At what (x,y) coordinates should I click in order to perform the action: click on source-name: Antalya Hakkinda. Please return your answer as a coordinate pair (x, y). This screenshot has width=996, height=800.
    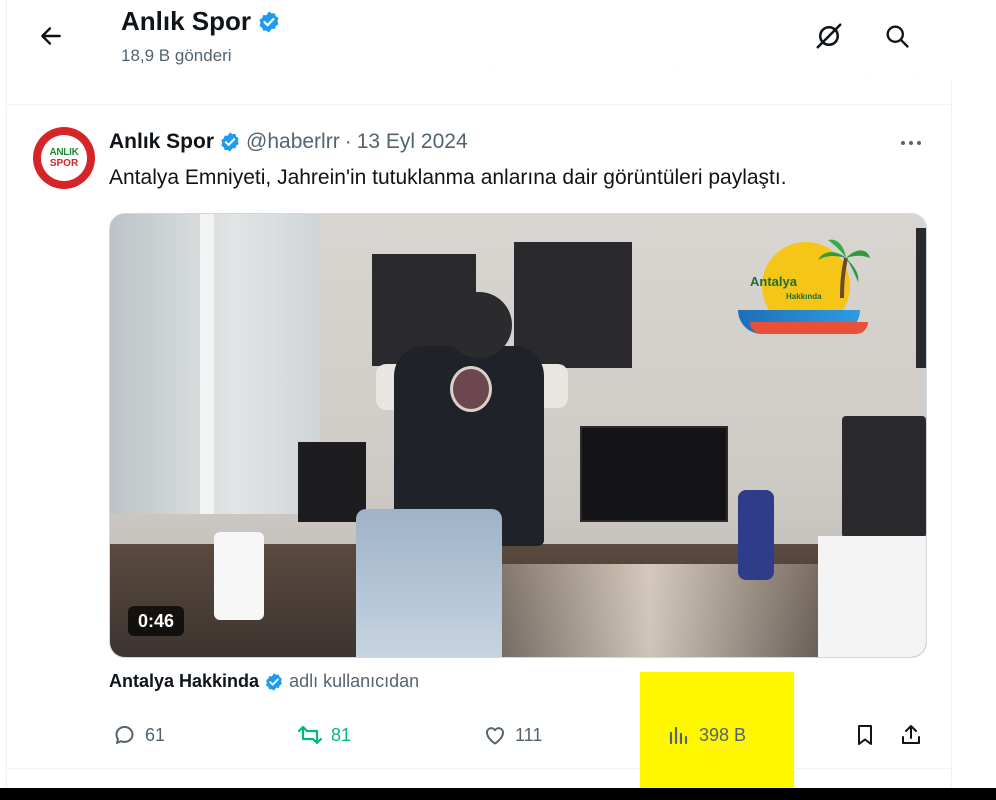
    Looking at the image, I should click on (184, 681).